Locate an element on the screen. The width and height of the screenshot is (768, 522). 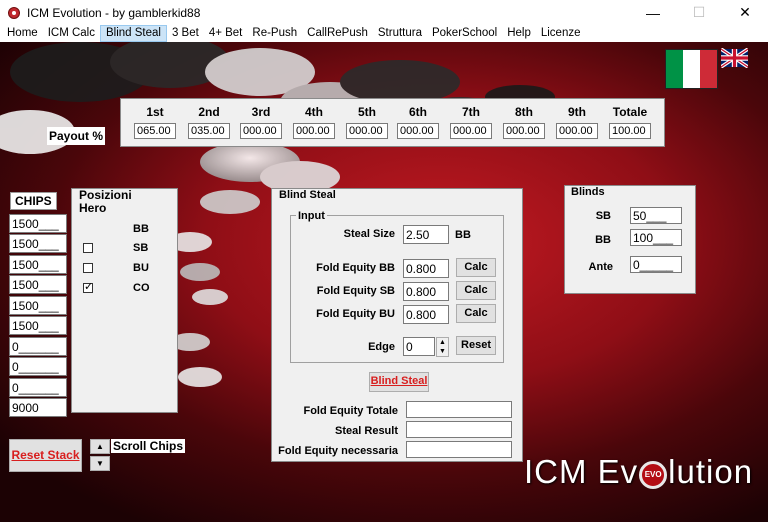
payout-col-totale: Totale is located at coordinates (630, 121).